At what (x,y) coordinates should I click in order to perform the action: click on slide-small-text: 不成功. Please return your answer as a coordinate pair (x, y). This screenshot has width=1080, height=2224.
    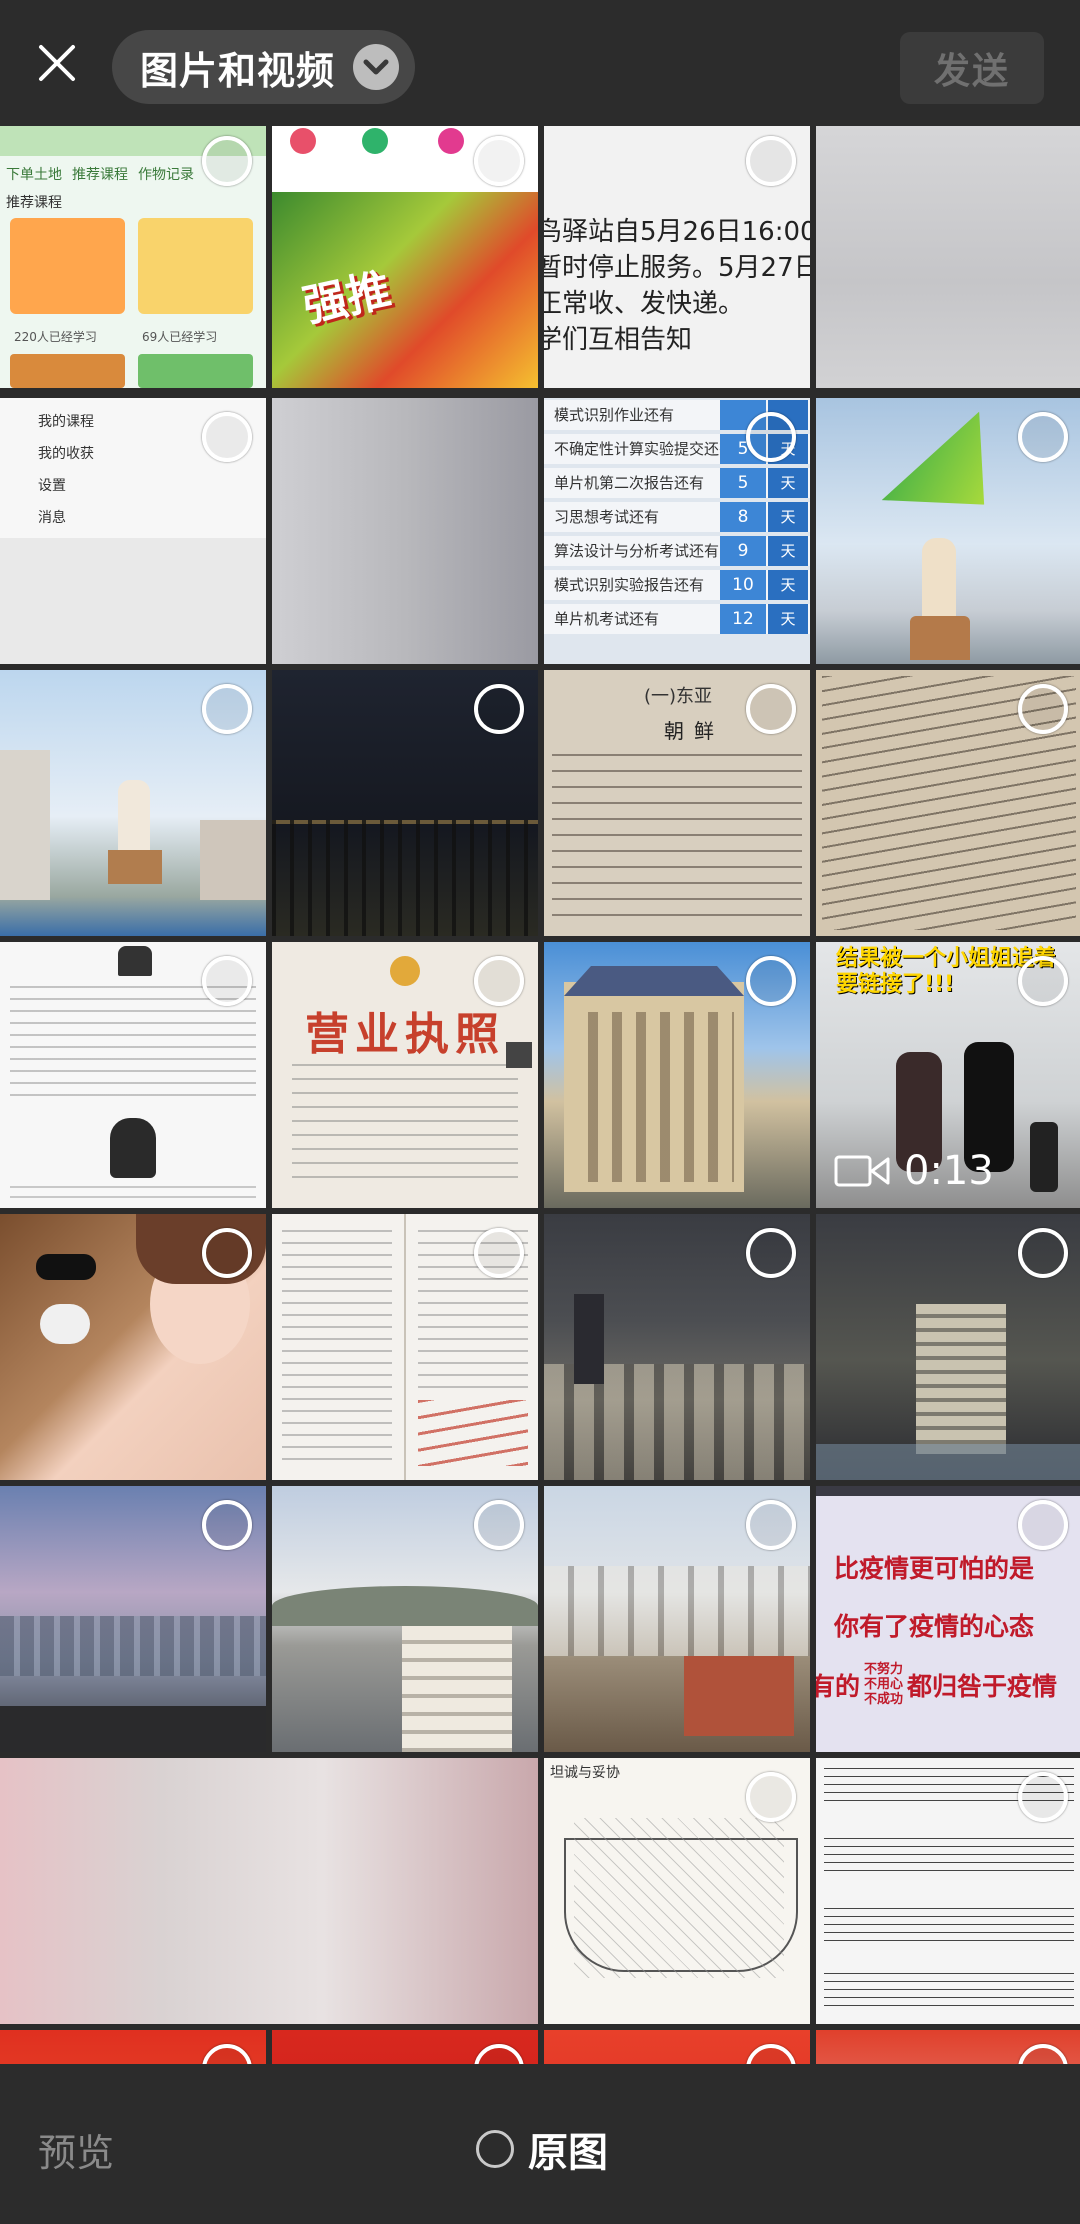
    Looking at the image, I should click on (884, 1699).